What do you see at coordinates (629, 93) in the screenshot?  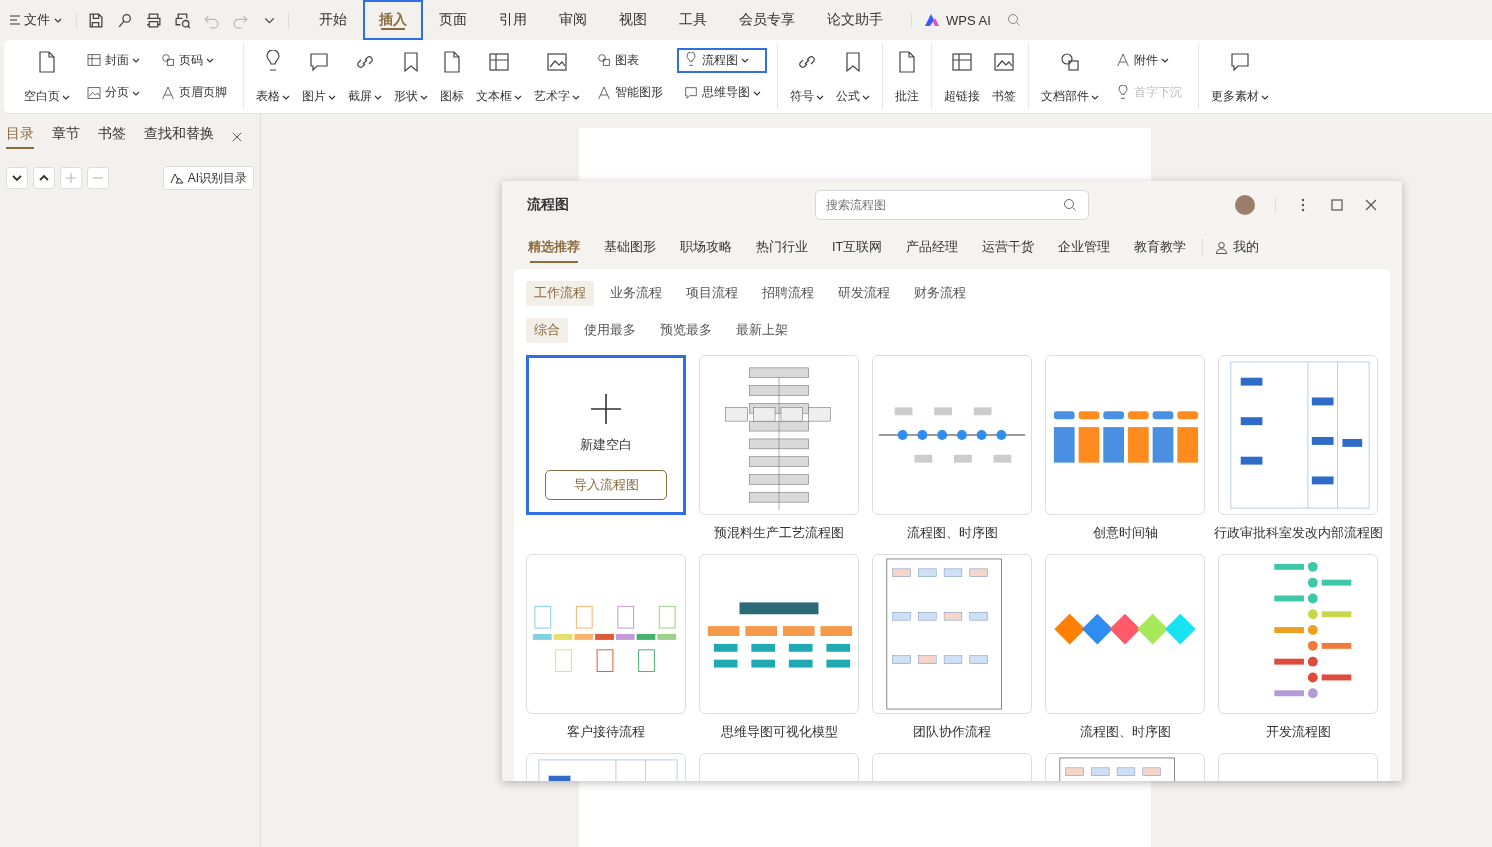 I see `ribbon-button: 智能图形` at bounding box center [629, 93].